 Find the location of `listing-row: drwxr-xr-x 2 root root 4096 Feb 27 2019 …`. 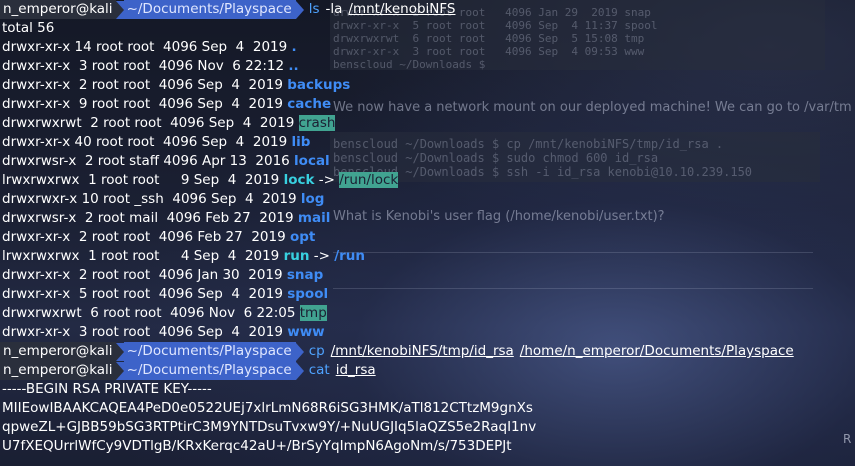

listing-row: drwxr-xr-x 2 root root 4096 Feb 27 2019 … is located at coordinates (427, 237).